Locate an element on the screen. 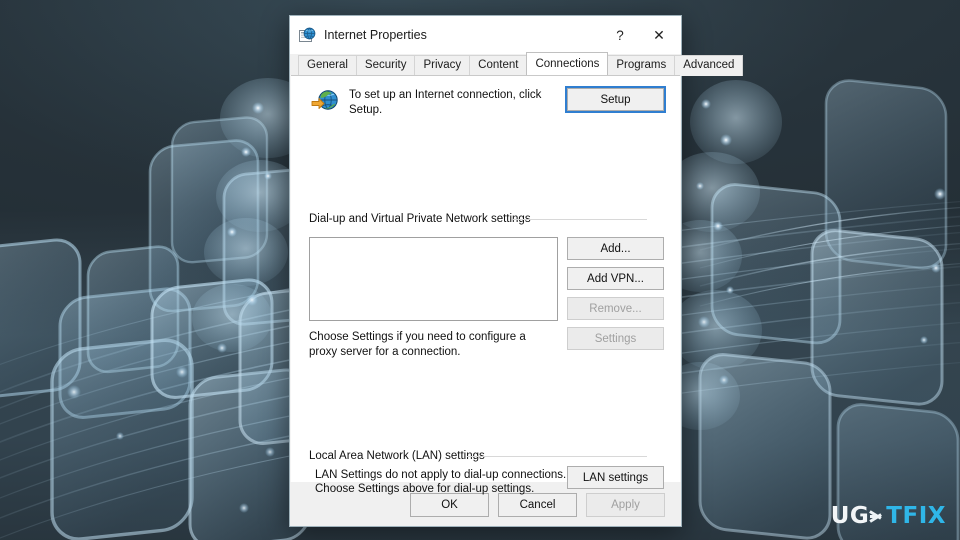  lan-settings-button: LAN settings is located at coordinates (615, 477).